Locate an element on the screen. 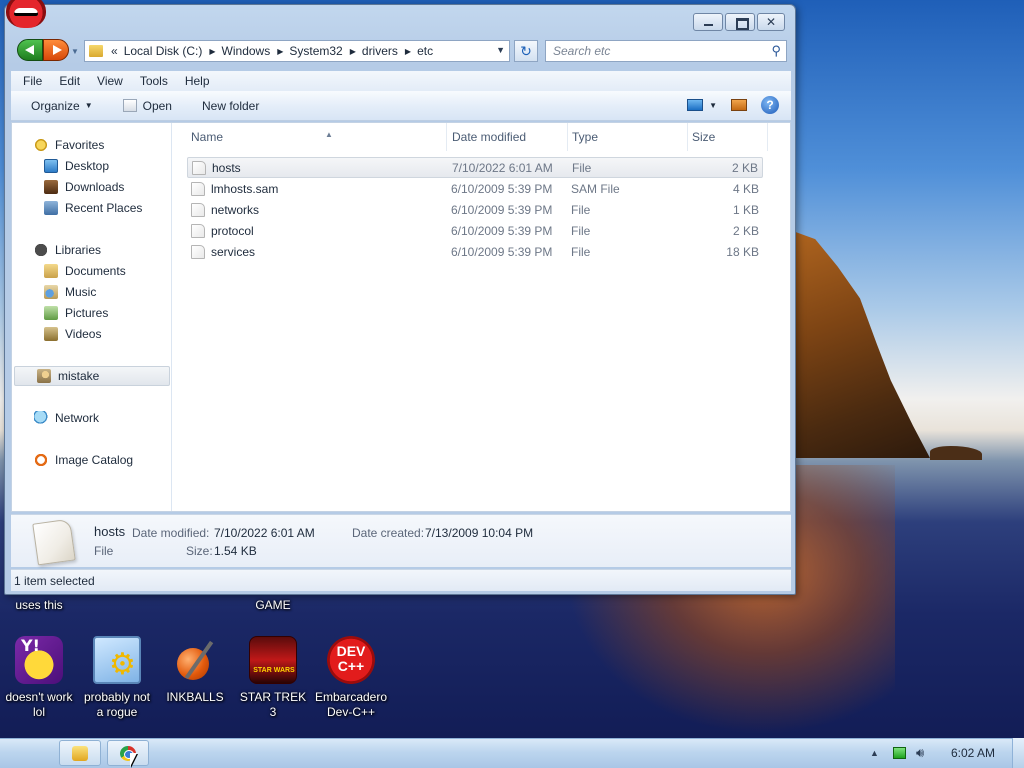  view-controls: ▼ ? is located at coordinates (733, 105).